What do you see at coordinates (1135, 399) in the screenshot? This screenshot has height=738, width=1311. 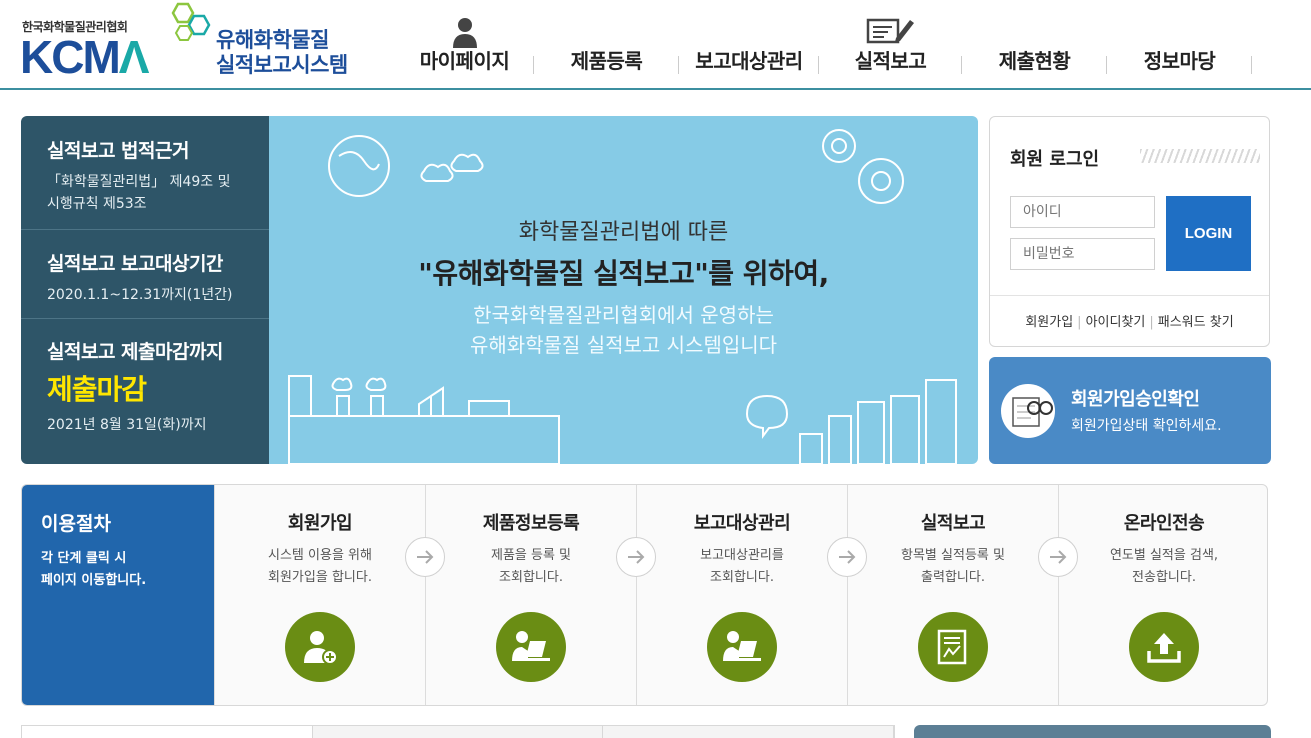 I see `approval-title: 회원가입승인확인` at bounding box center [1135, 399].